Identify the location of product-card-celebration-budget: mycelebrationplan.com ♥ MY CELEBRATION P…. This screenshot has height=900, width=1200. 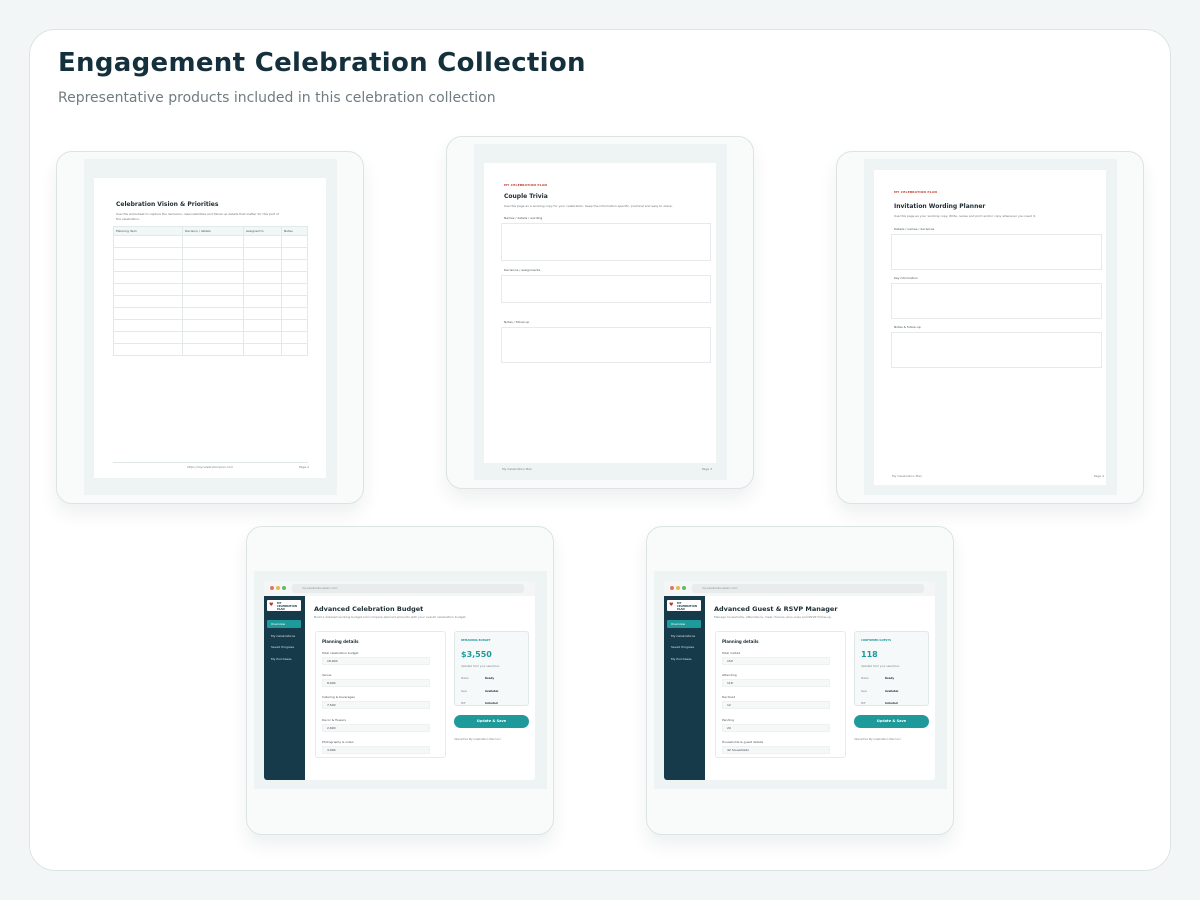
(400, 680).